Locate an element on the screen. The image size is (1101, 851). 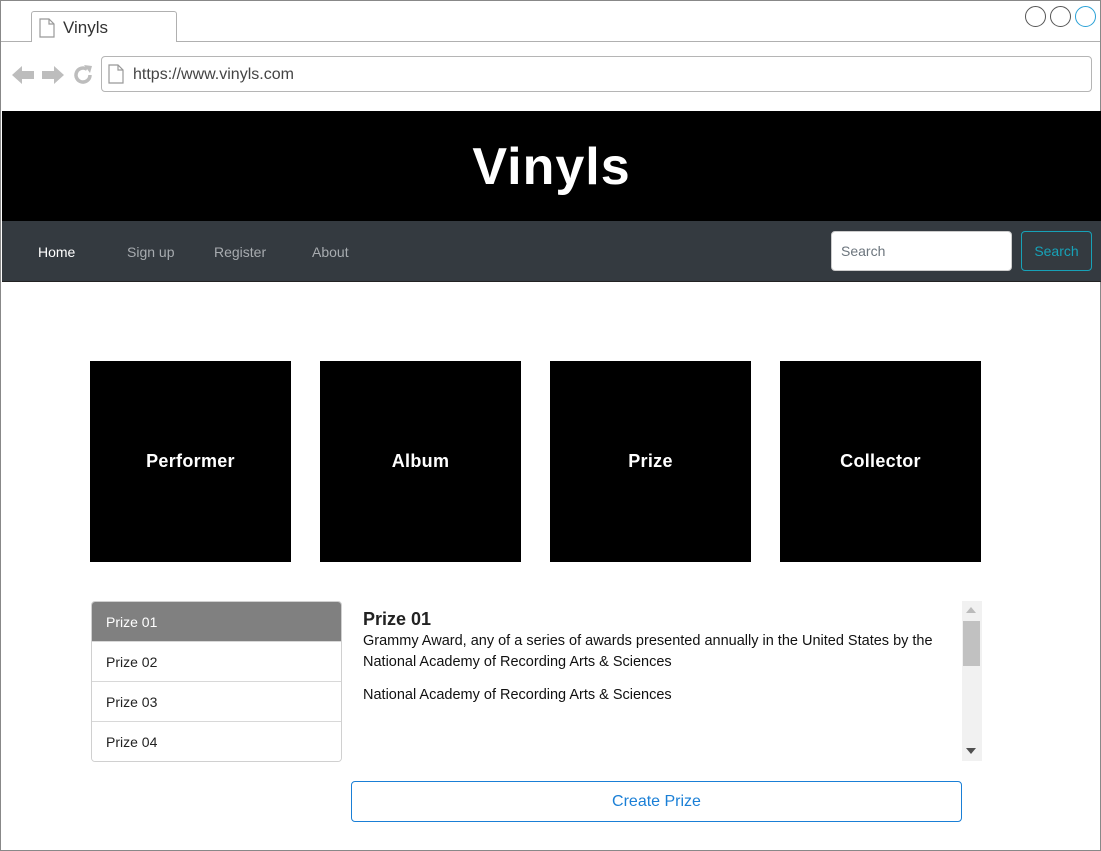
search-button: Search is located at coordinates (1056, 251).